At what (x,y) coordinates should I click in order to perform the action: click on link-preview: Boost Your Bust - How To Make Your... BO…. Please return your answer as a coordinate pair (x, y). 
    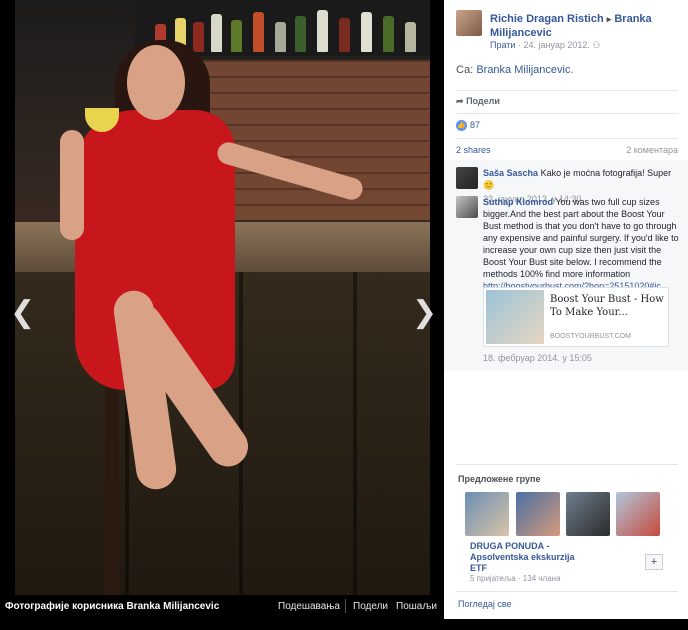
    Looking at the image, I should click on (576, 317).